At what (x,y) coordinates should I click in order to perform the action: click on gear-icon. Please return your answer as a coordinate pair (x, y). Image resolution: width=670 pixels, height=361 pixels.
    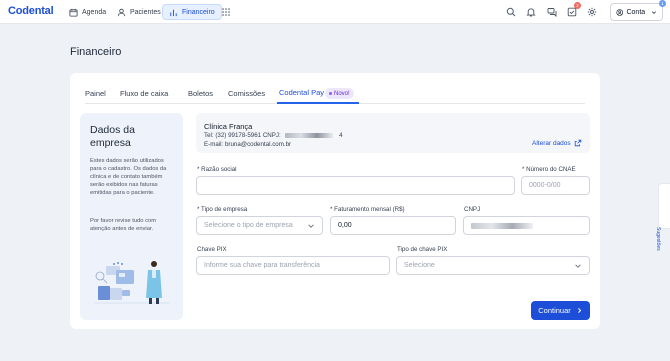
    Looking at the image, I should click on (591, 11).